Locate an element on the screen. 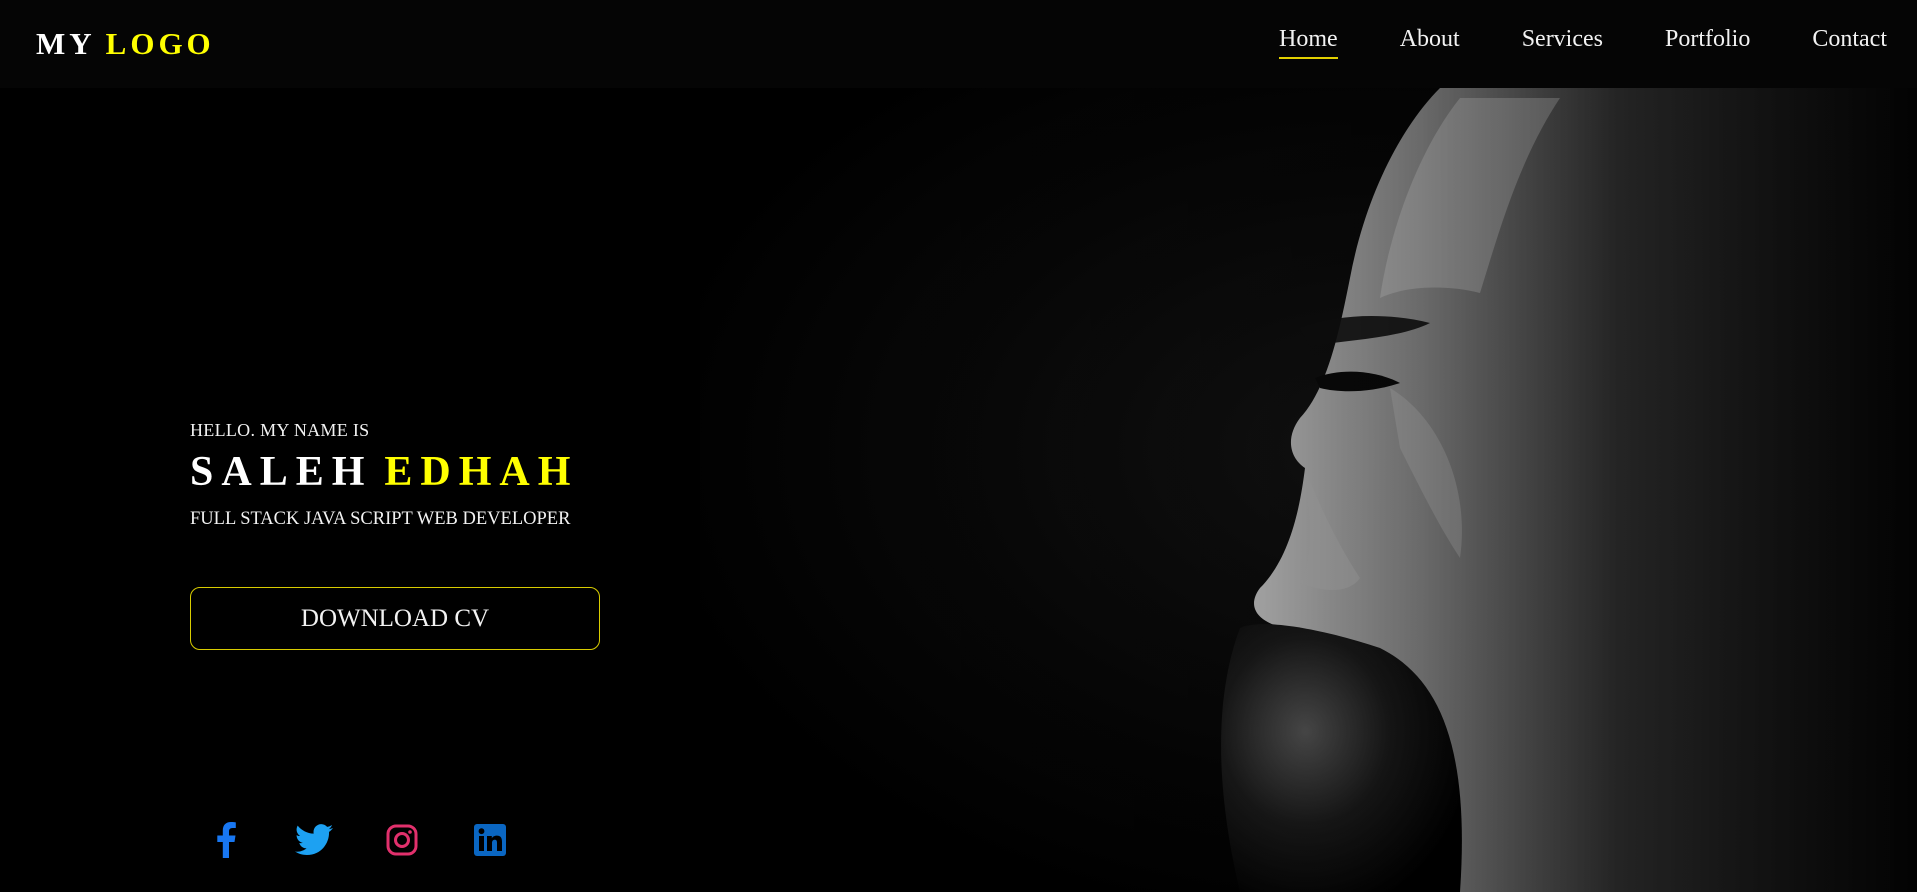 The width and height of the screenshot is (1917, 892). hero-greeting: HELLO. MY NAME IS is located at coordinates (280, 430).